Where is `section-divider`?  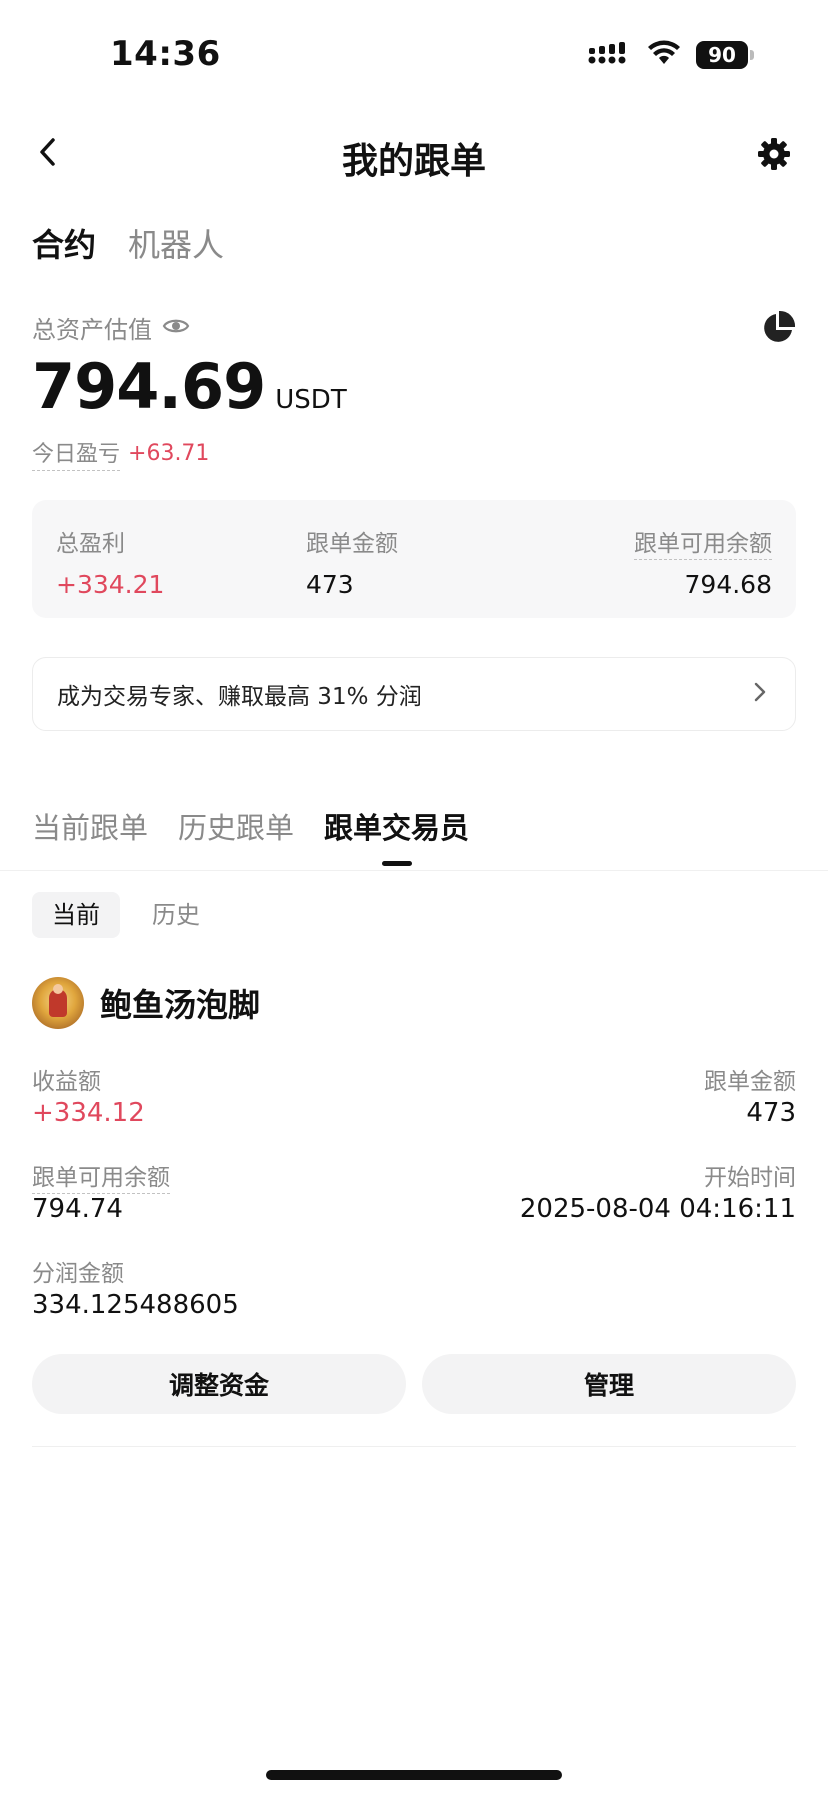 section-divider is located at coordinates (414, 870).